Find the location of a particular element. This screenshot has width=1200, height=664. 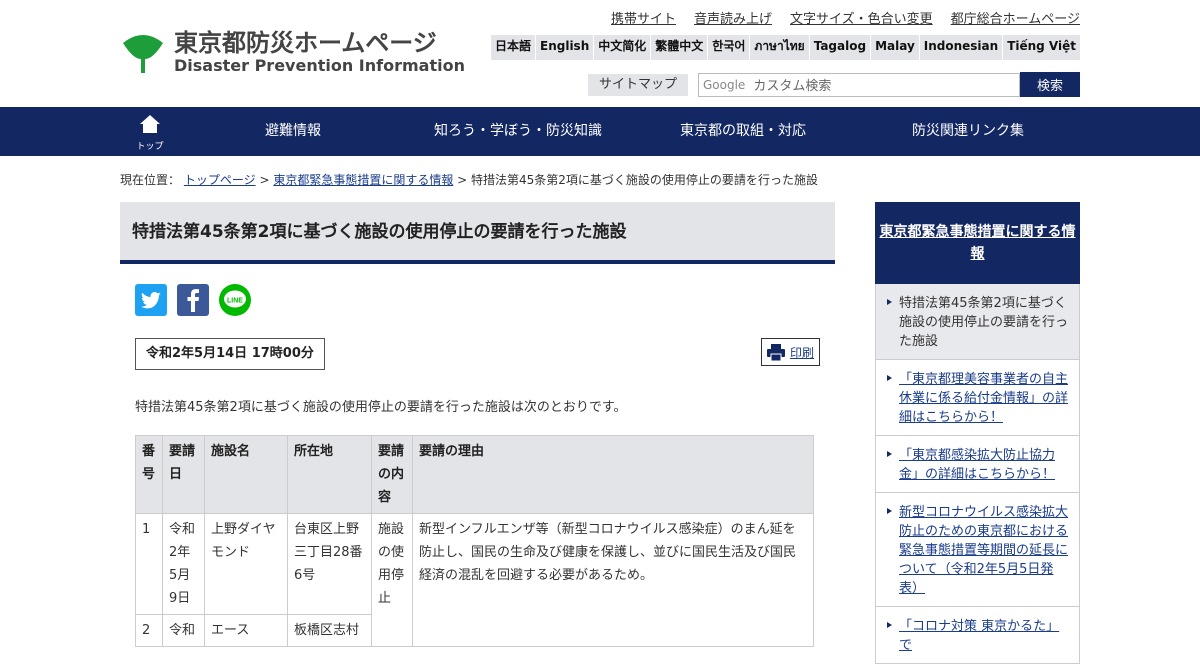

header-facility-name: 施設名 is located at coordinates (246, 474).